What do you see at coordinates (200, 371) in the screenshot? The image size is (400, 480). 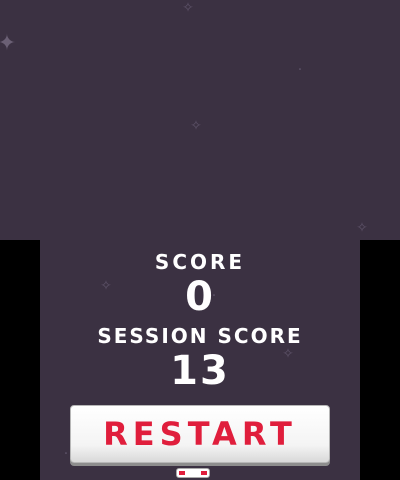 I see `session-score-value: 13` at bounding box center [200, 371].